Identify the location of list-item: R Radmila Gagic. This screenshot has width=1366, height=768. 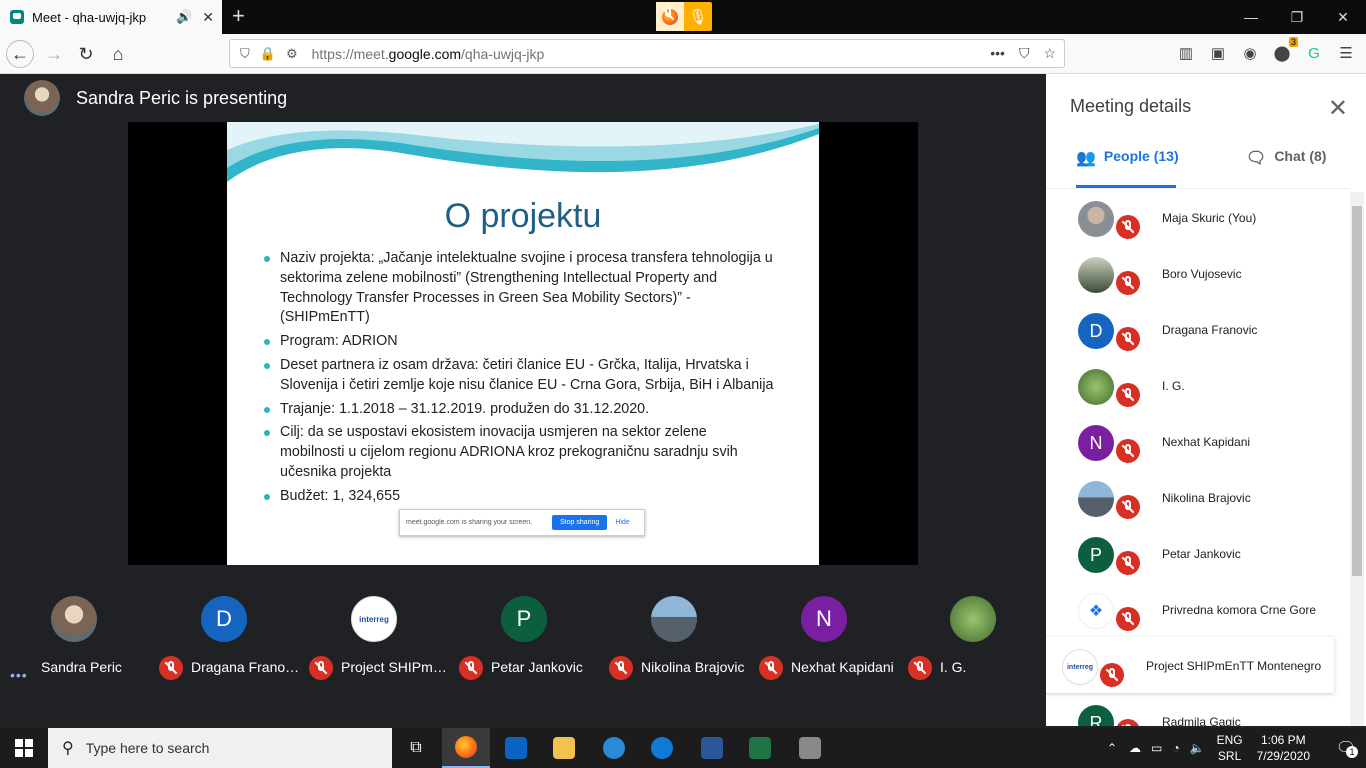
(1198, 709).